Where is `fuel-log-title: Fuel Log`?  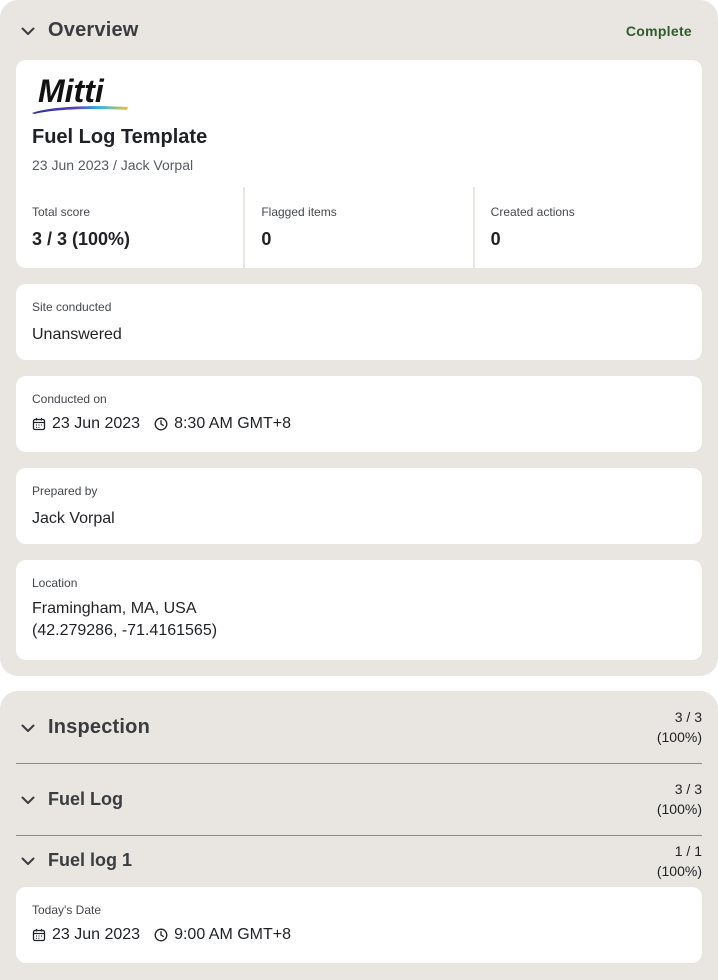 fuel-log-title: Fuel Log is located at coordinates (85, 799).